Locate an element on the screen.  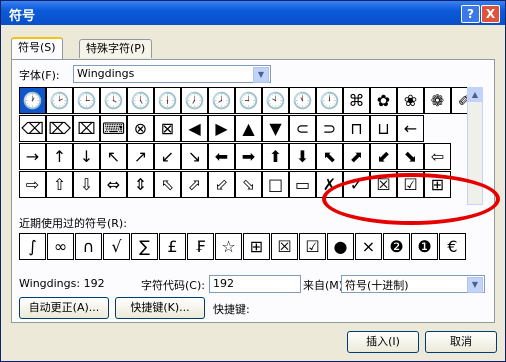
symbol-cell: ❀ is located at coordinates (410, 100).